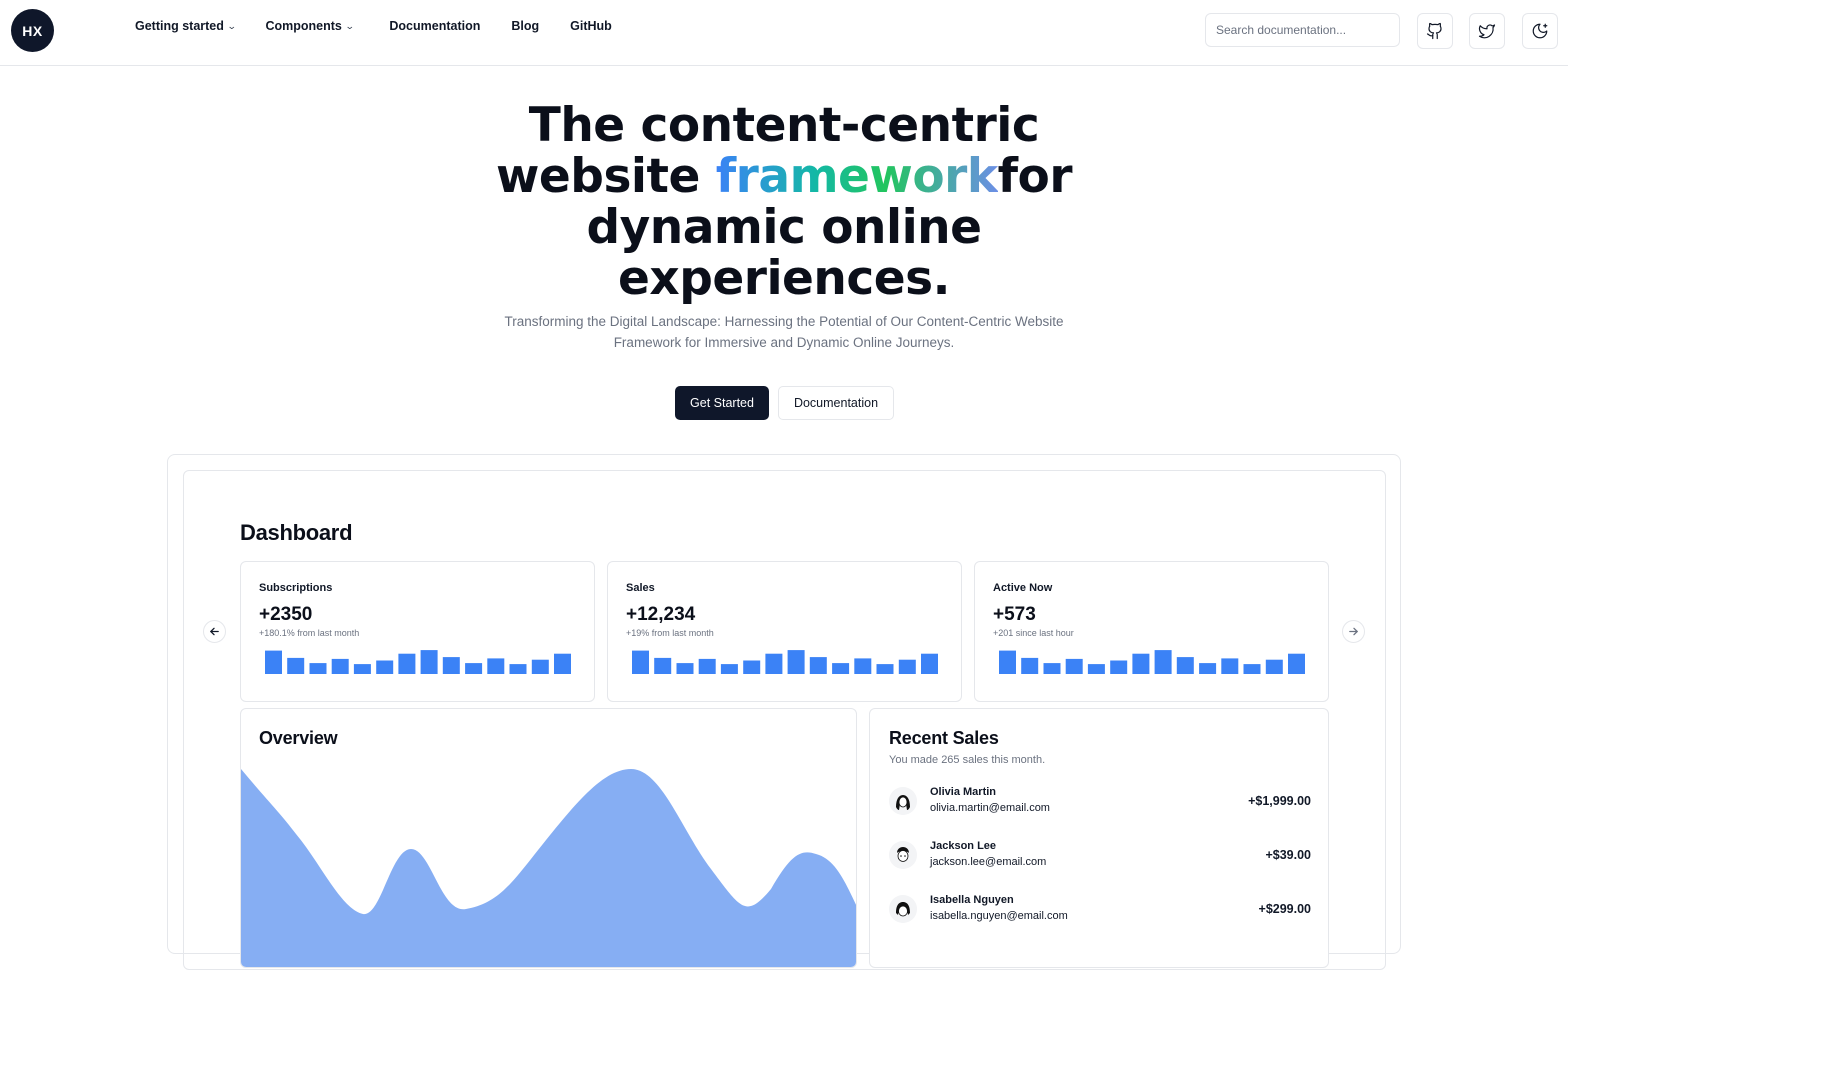  What do you see at coordinates (990, 808) in the screenshot?
I see `sale-email: olivia.martin@email.com` at bounding box center [990, 808].